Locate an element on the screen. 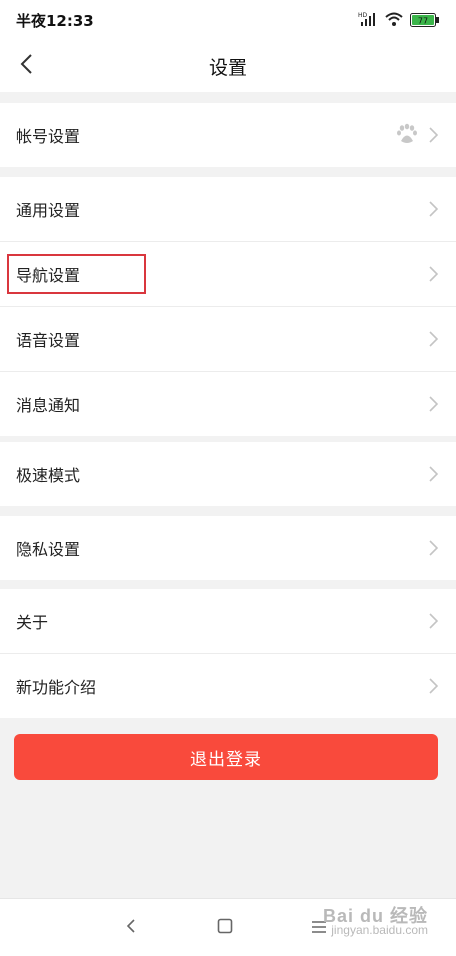 This screenshot has width=456, height=956. settings-item-label: 消息通知 is located at coordinates (48, 405).